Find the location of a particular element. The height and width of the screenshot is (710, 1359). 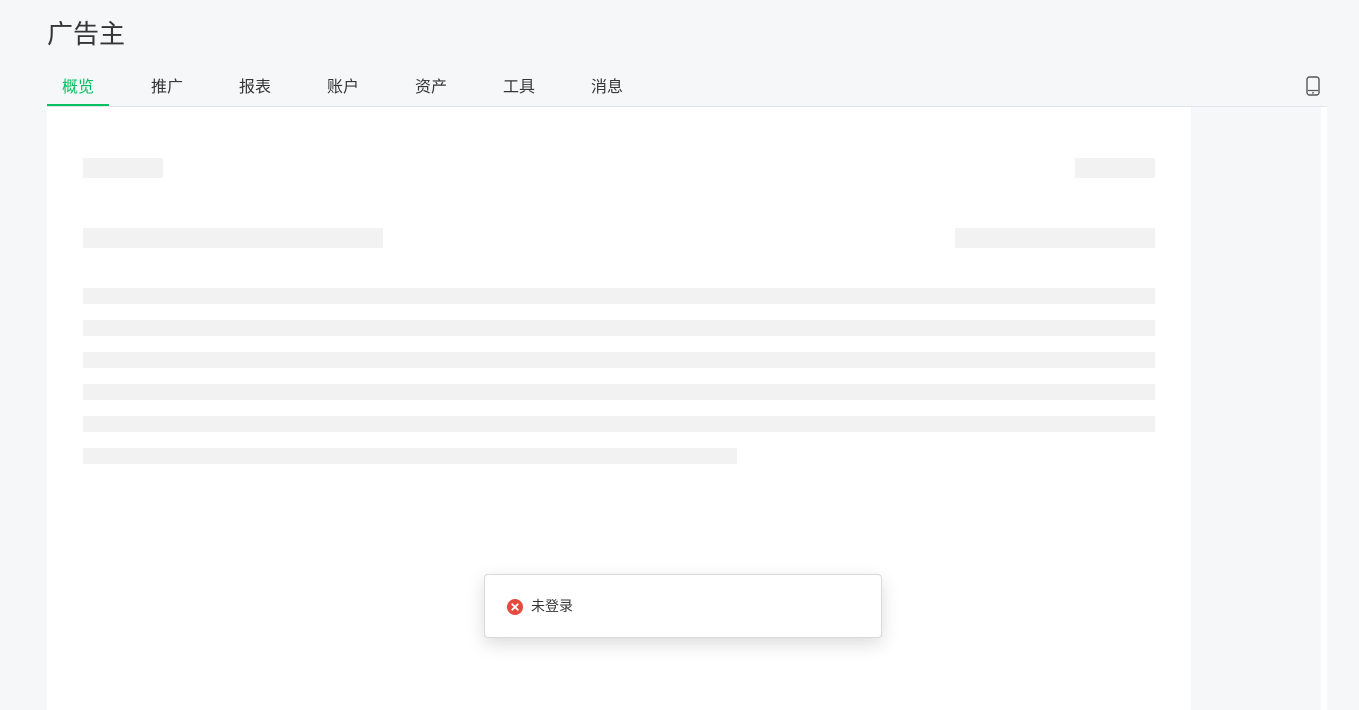

mobile-phone-icon is located at coordinates (1313, 86).